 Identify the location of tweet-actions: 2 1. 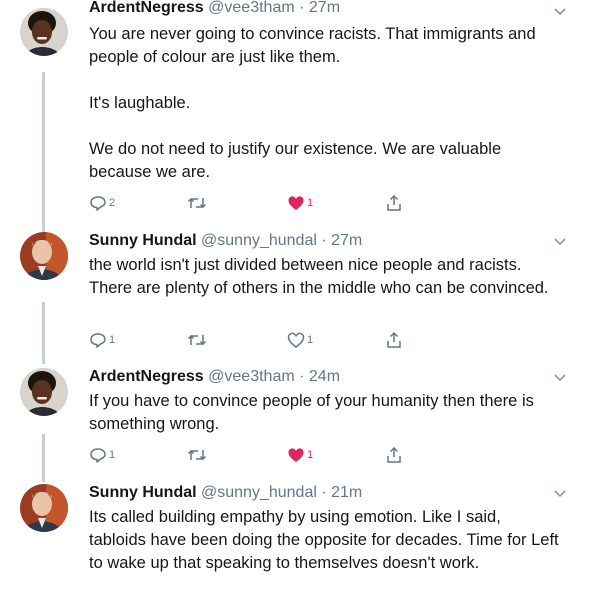
(249, 203).